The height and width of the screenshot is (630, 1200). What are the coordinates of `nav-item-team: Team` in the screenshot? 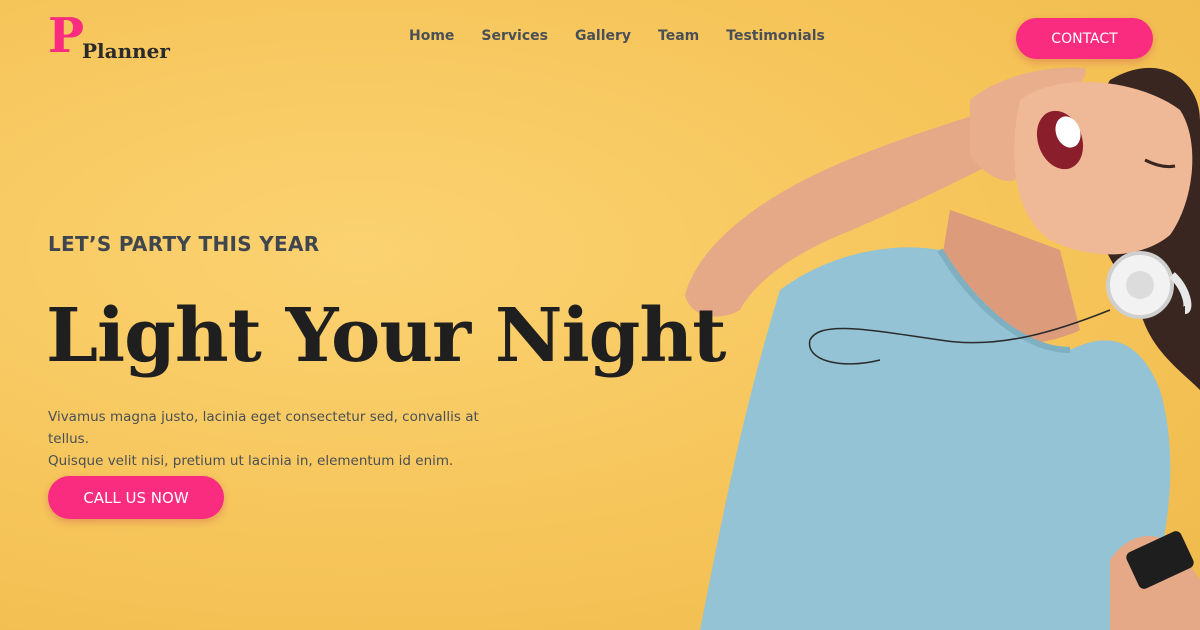 It's located at (678, 36).